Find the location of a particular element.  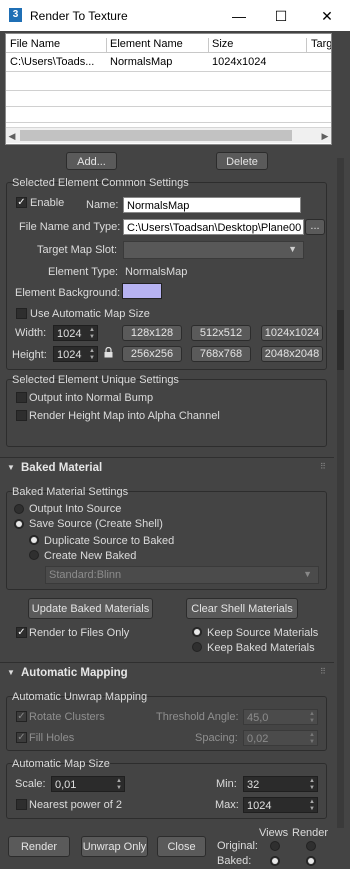

height-spinner: 1024 ▲ ▼ is located at coordinates (75, 354).